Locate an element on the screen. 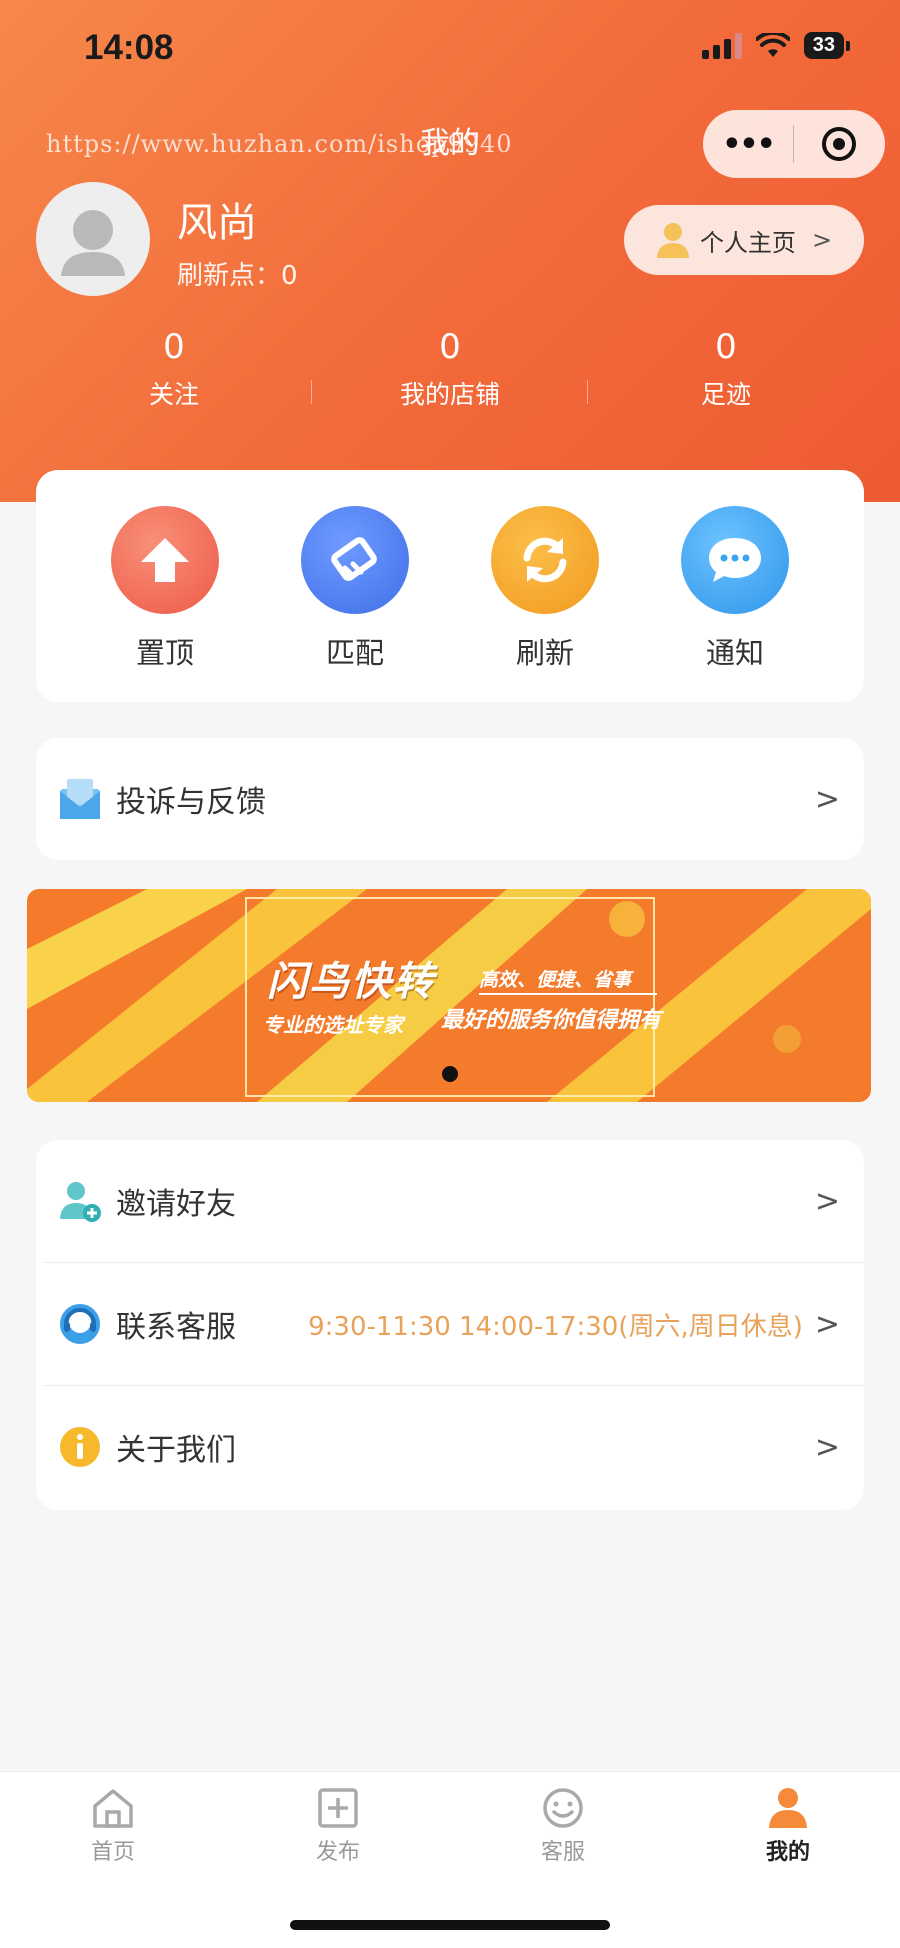 This screenshot has height=1948, width=900. tab-label: 首页 is located at coordinates (112, 1852).